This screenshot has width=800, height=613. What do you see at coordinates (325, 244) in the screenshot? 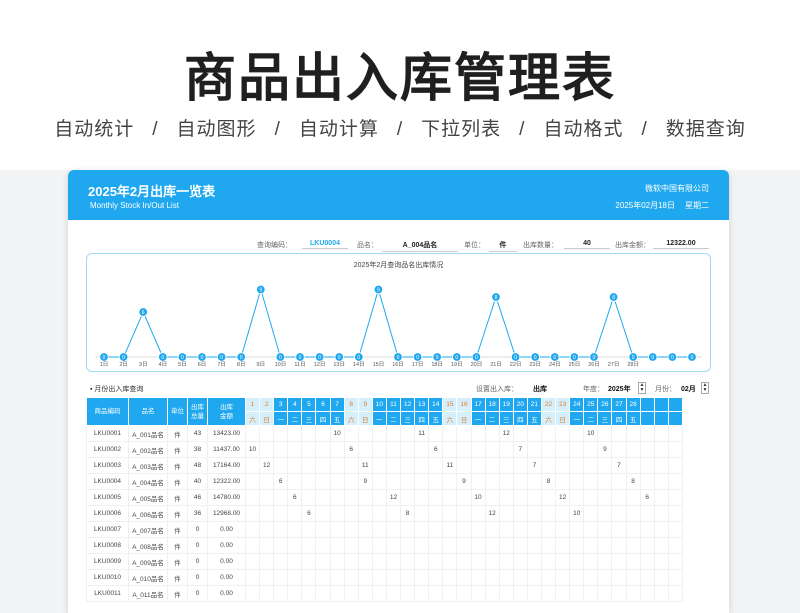
I see `code-input: LKU0004` at bounding box center [325, 244].